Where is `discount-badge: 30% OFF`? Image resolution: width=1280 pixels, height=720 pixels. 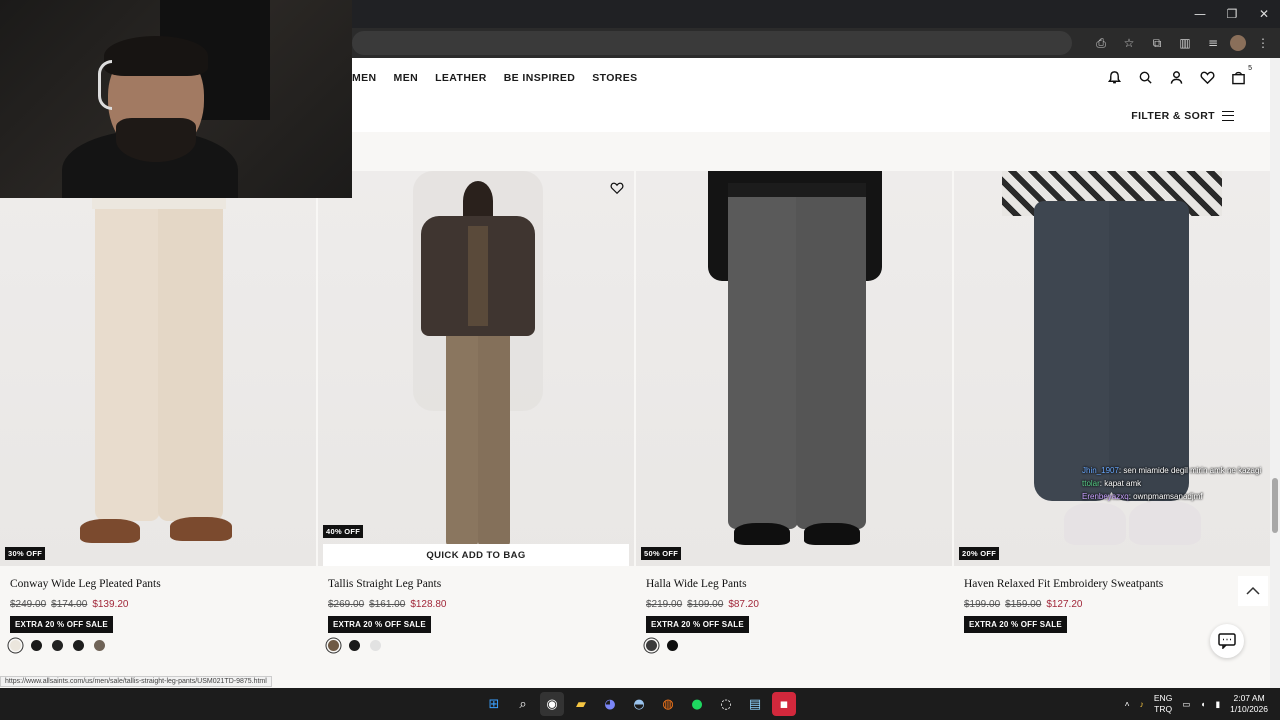
discount-badge: 30% OFF is located at coordinates (25, 553).